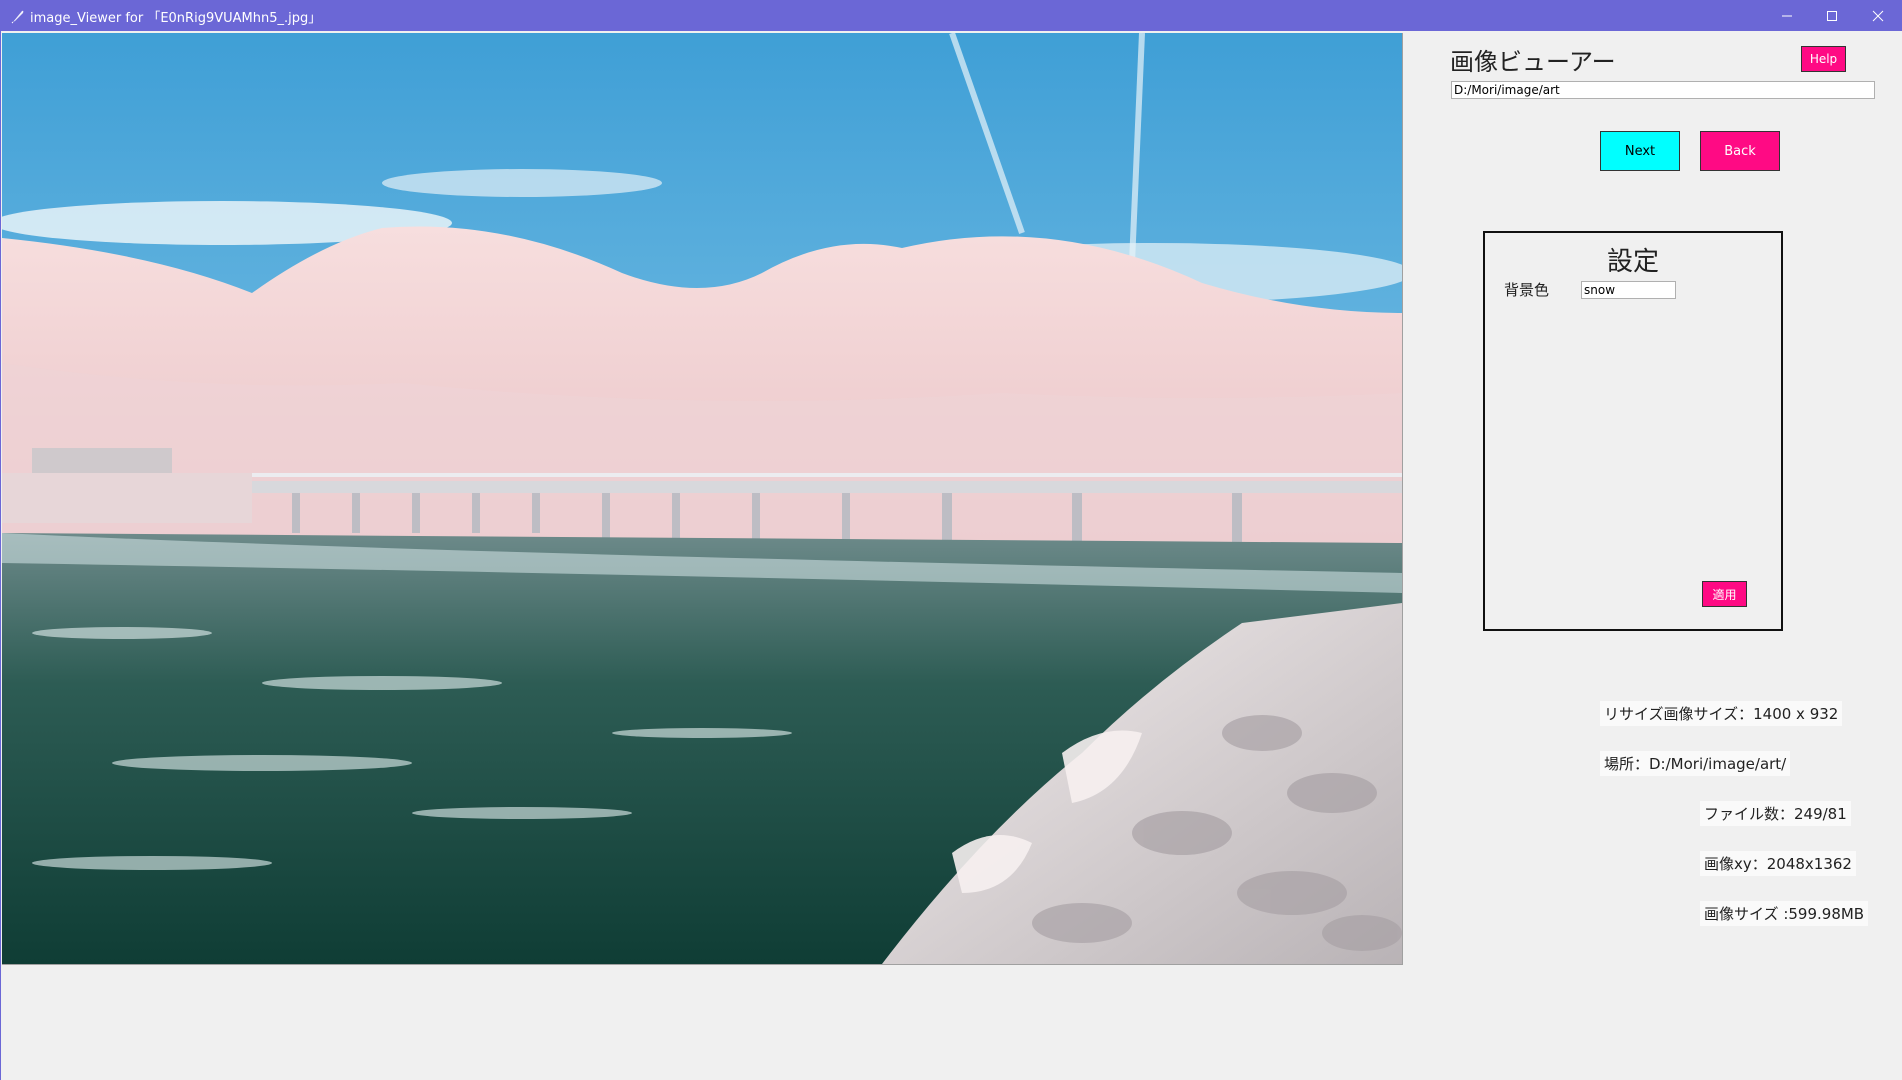 The height and width of the screenshot is (1080, 1902). Describe the element at coordinates (17, 17) in the screenshot. I see `feather-icon` at that location.